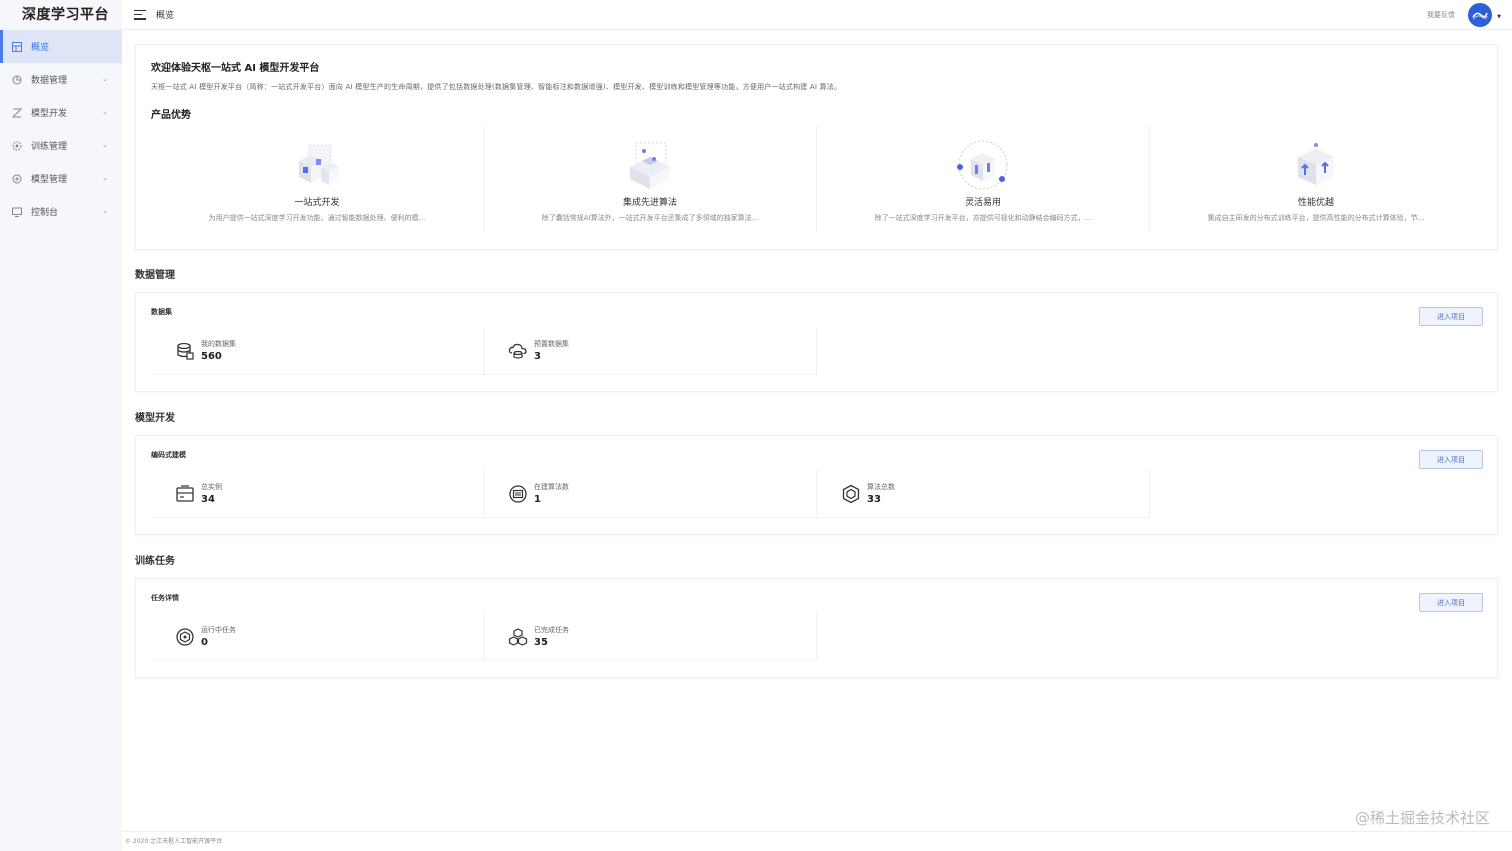 This screenshot has height=851, width=1512. What do you see at coordinates (537, 499) in the screenshot?
I see `stat-value: 1` at bounding box center [537, 499].